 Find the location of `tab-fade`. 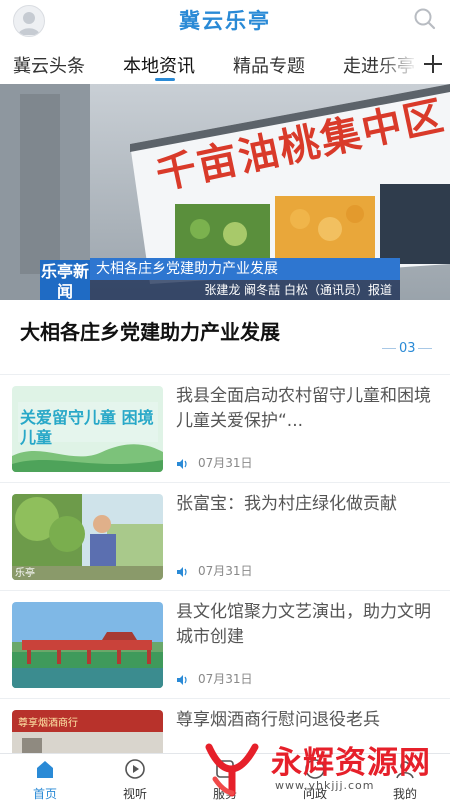

tab-fade is located at coordinates (398, 64).